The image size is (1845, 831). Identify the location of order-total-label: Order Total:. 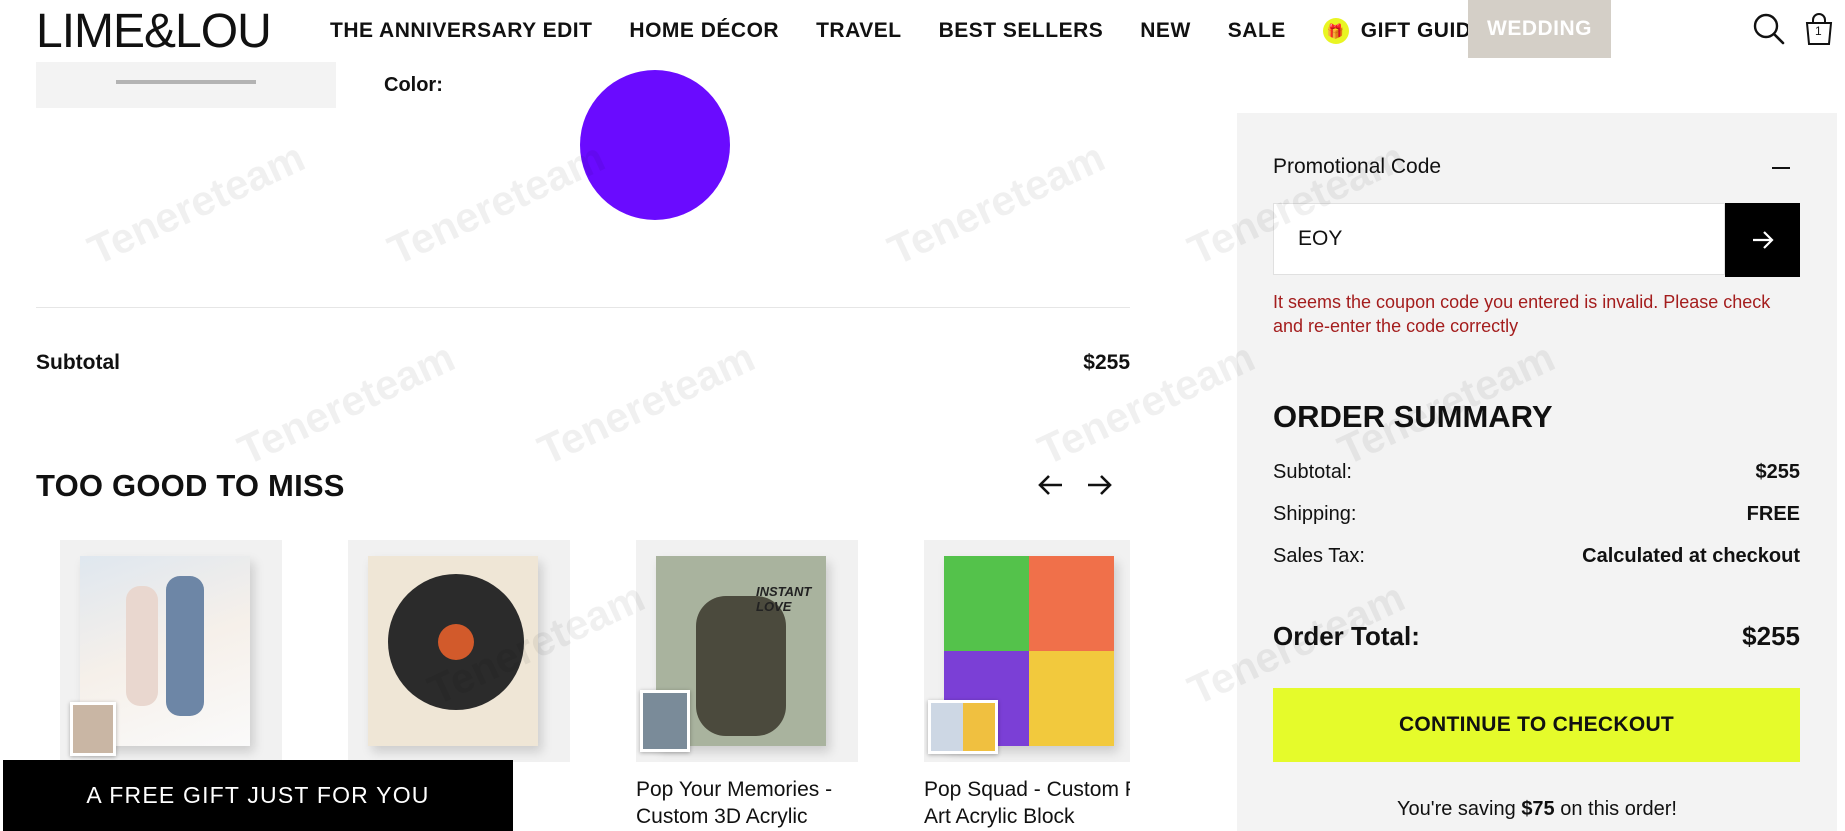
(1346, 636).